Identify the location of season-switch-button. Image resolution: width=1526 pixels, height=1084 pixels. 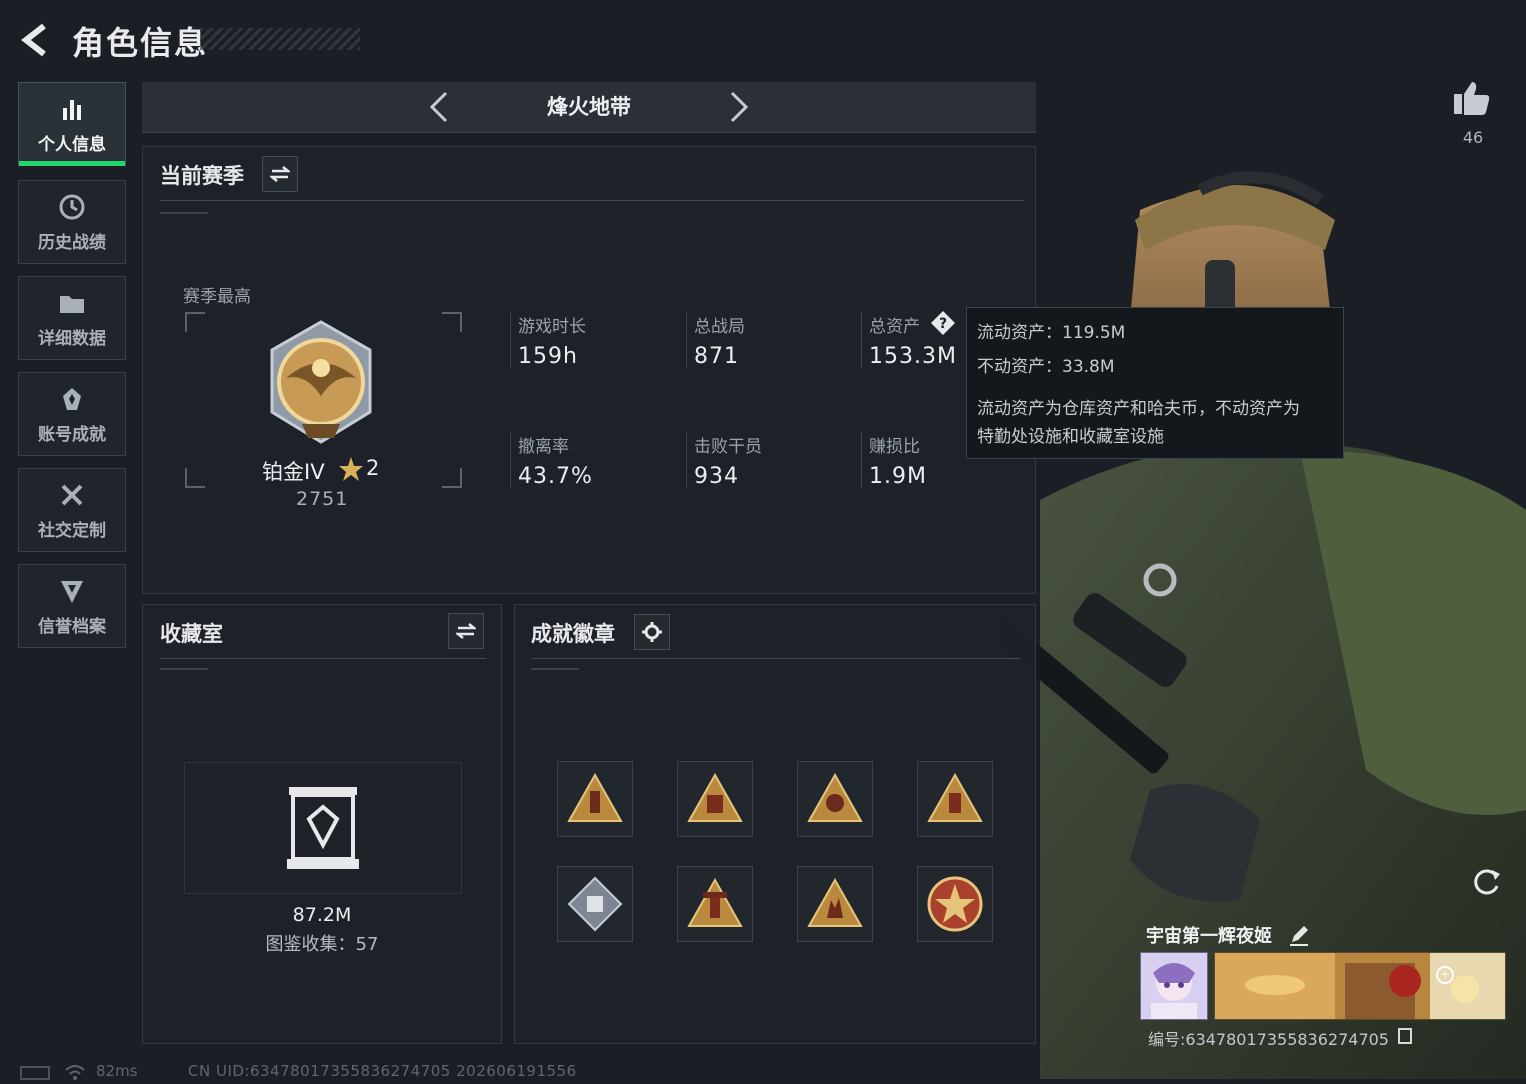
(280, 174).